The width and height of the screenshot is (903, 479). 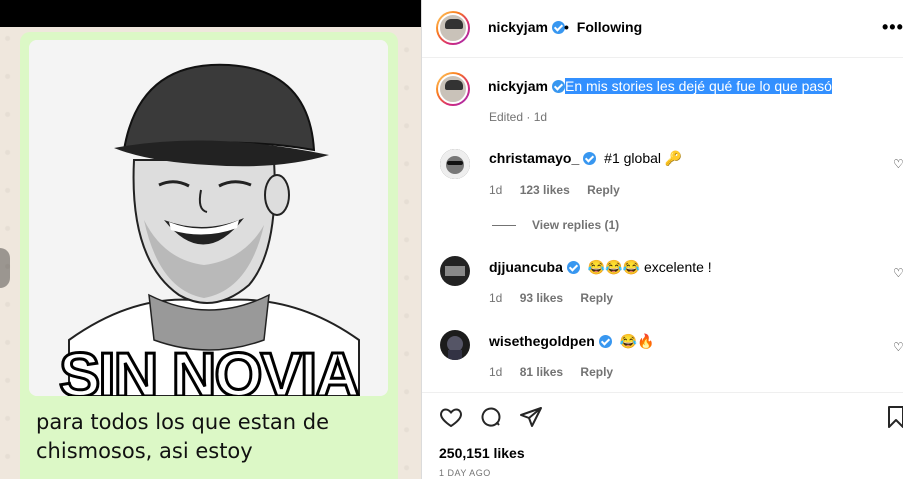 I want to click on comment-meta: 1d 93 likes Reply, so click(x=551, y=298).